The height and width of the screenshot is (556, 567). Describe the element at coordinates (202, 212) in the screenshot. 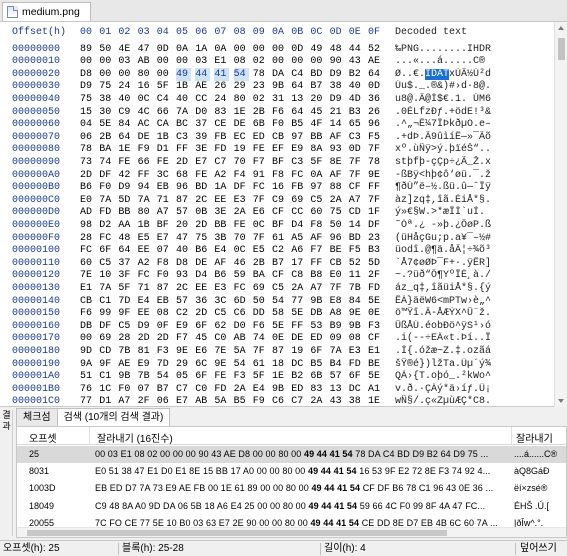

I see `hex-byte: 0B` at that location.